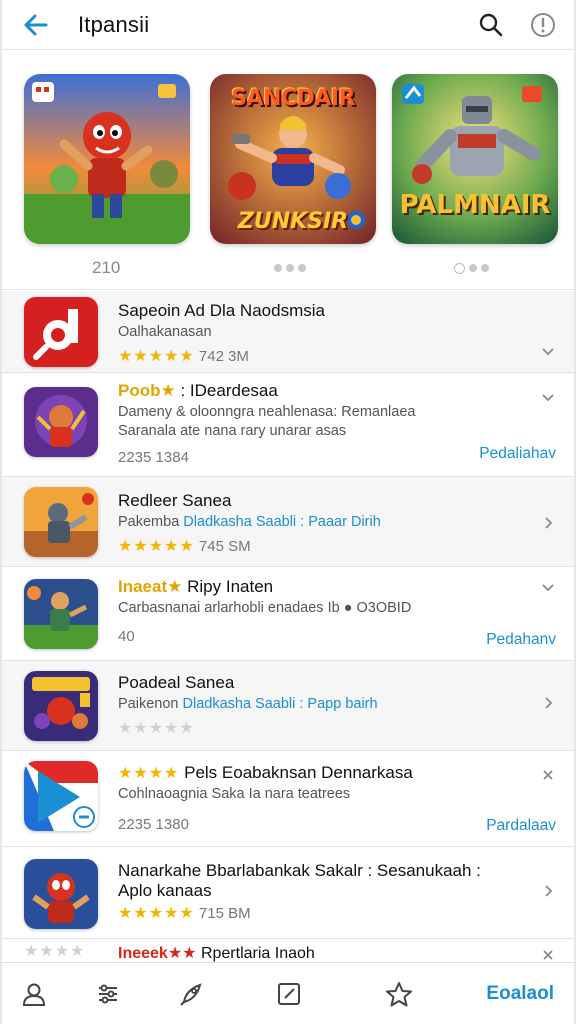 This screenshot has width=576, height=1024. What do you see at coordinates (298, 772) in the screenshot?
I see `name-text: Pels Eoabaknsan Dennarkasa` at bounding box center [298, 772].